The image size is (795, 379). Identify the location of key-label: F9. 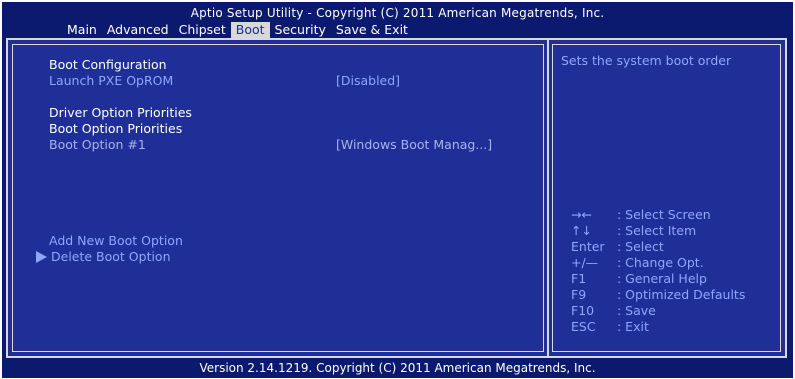
(579, 294).